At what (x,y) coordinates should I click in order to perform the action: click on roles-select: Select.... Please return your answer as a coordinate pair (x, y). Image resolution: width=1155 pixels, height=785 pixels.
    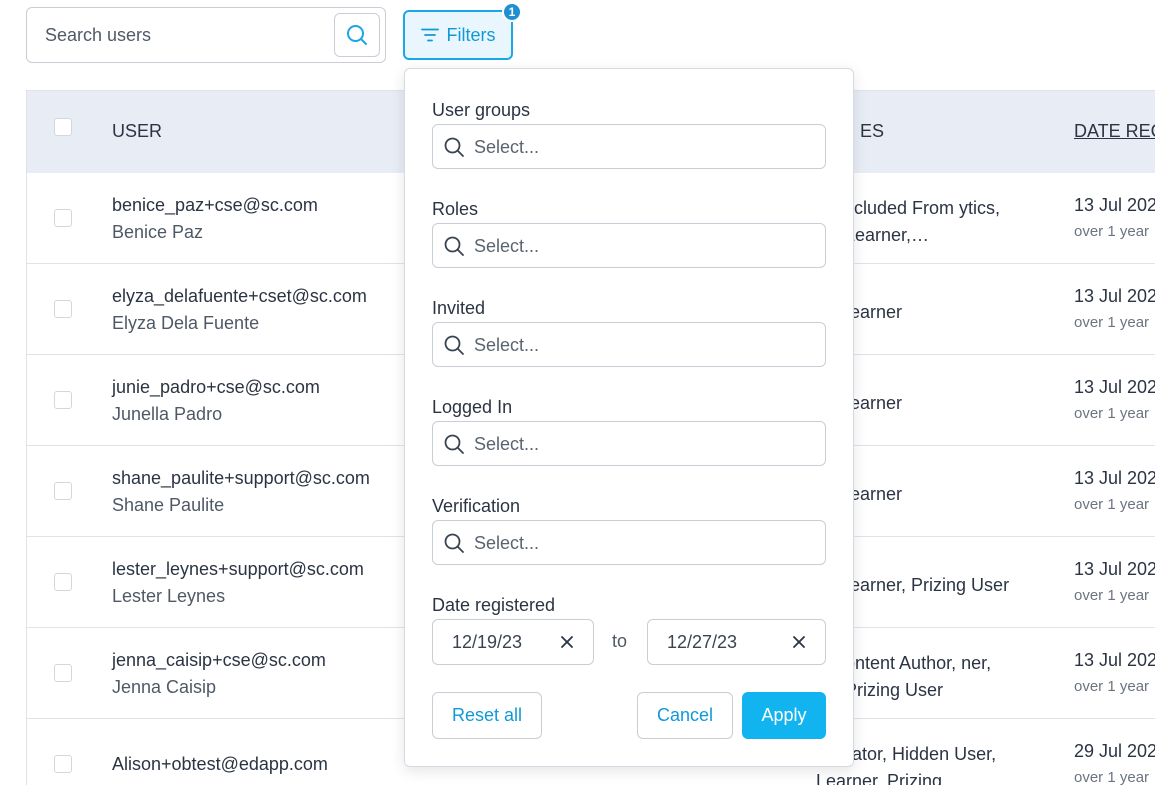
    Looking at the image, I should click on (629, 245).